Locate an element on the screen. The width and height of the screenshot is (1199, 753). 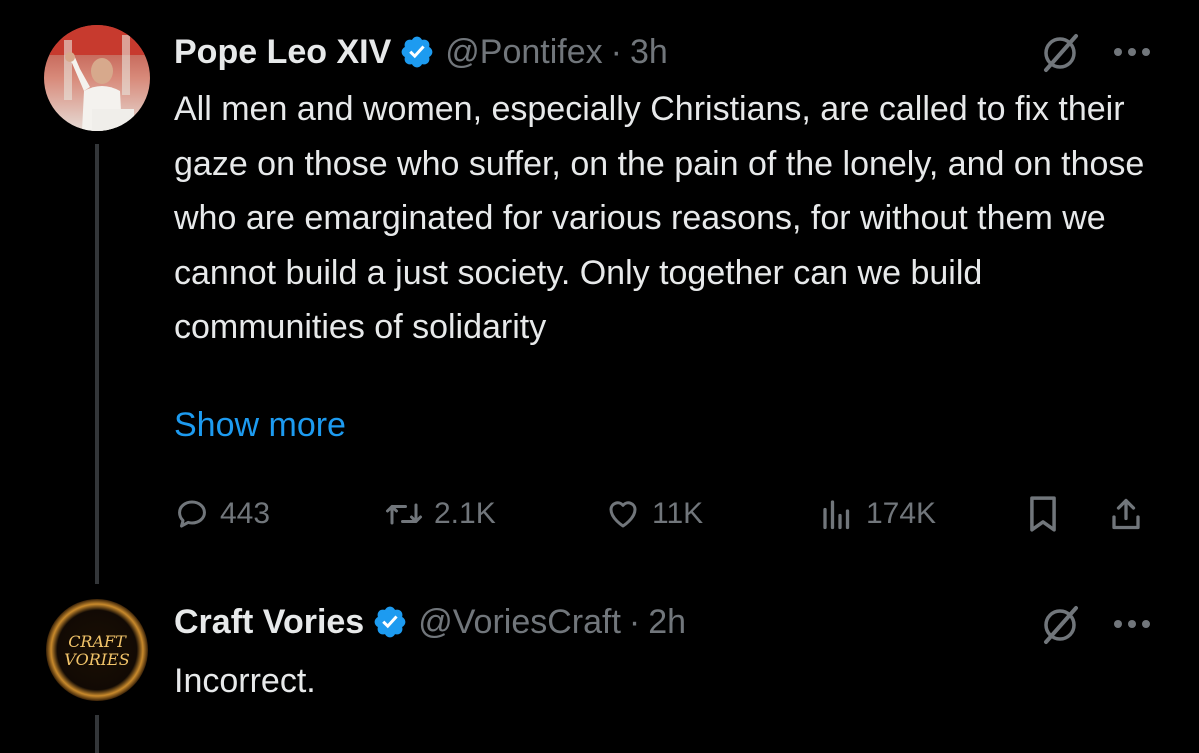
avatar-craft-vories: CRAFT VORIES is located at coordinates (97, 650).